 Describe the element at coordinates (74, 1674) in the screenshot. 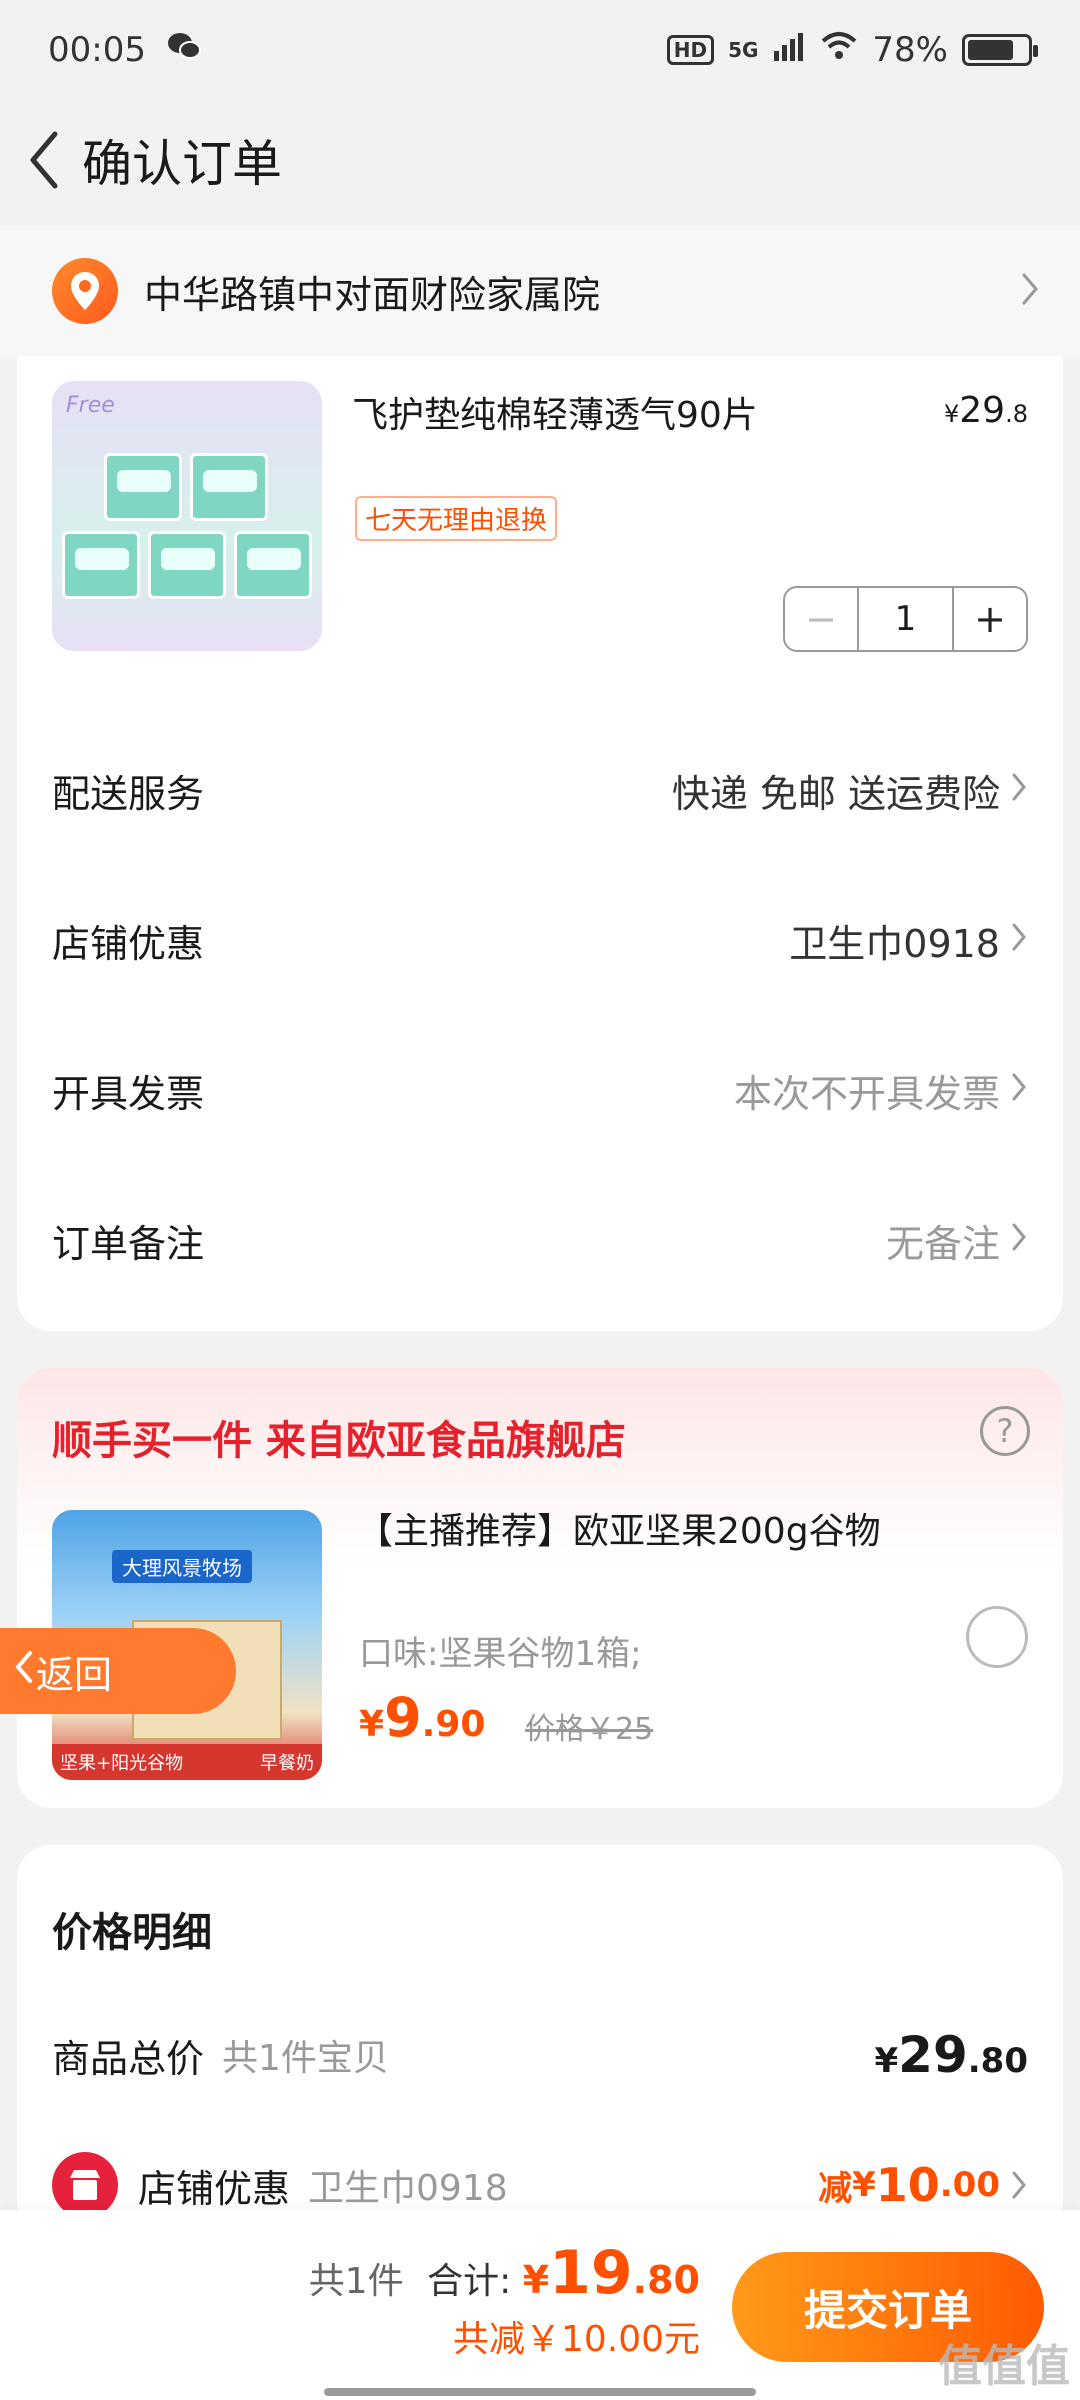

I see `floating-back-label: 返回` at that location.